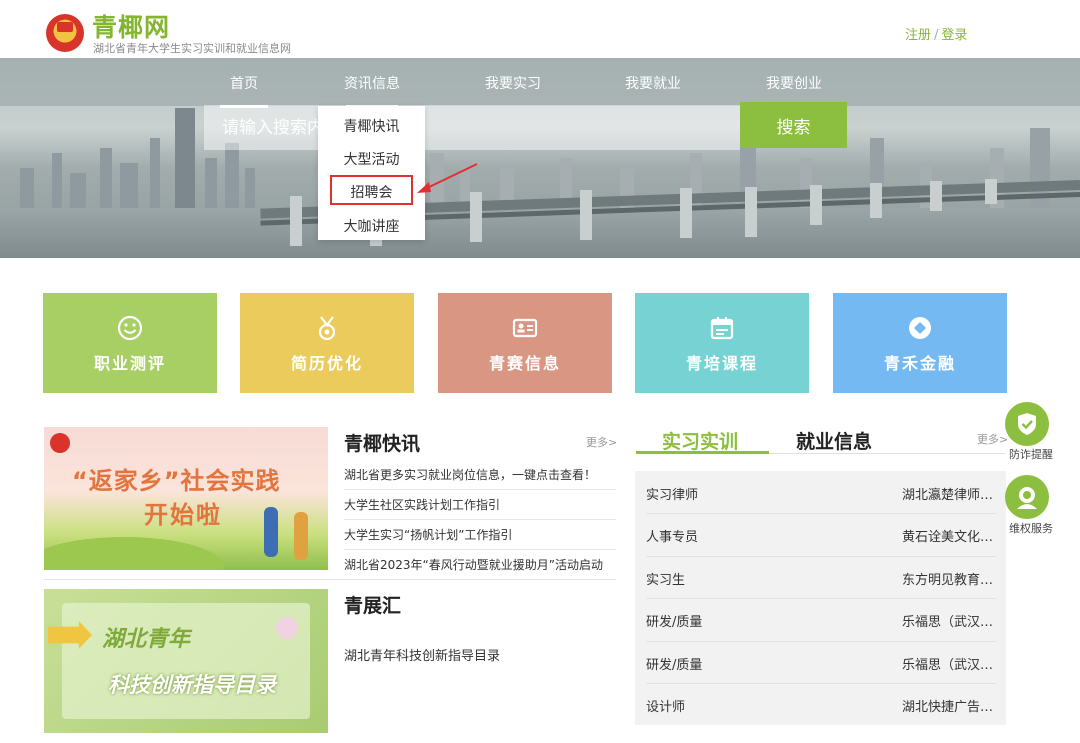  I want to click on news-item: 湖北省2023年“春风行动暨就业援助月”活动启动, so click(480, 564).